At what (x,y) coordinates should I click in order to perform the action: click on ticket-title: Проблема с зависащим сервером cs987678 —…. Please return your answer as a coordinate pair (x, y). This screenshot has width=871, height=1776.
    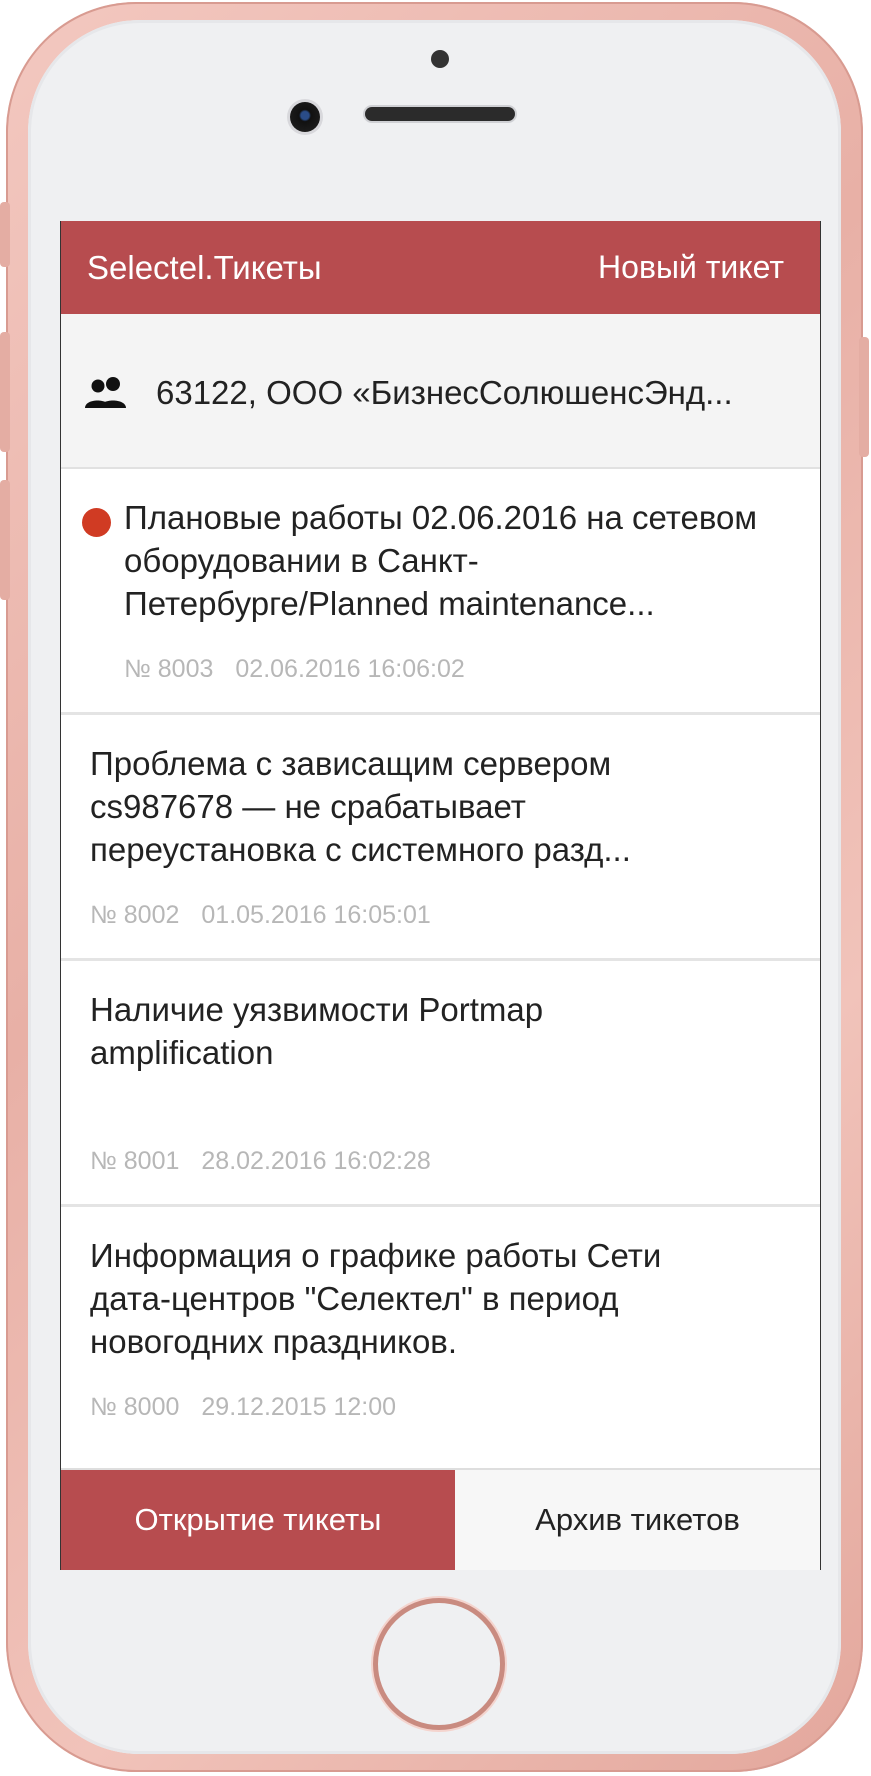
    Looking at the image, I should click on (360, 806).